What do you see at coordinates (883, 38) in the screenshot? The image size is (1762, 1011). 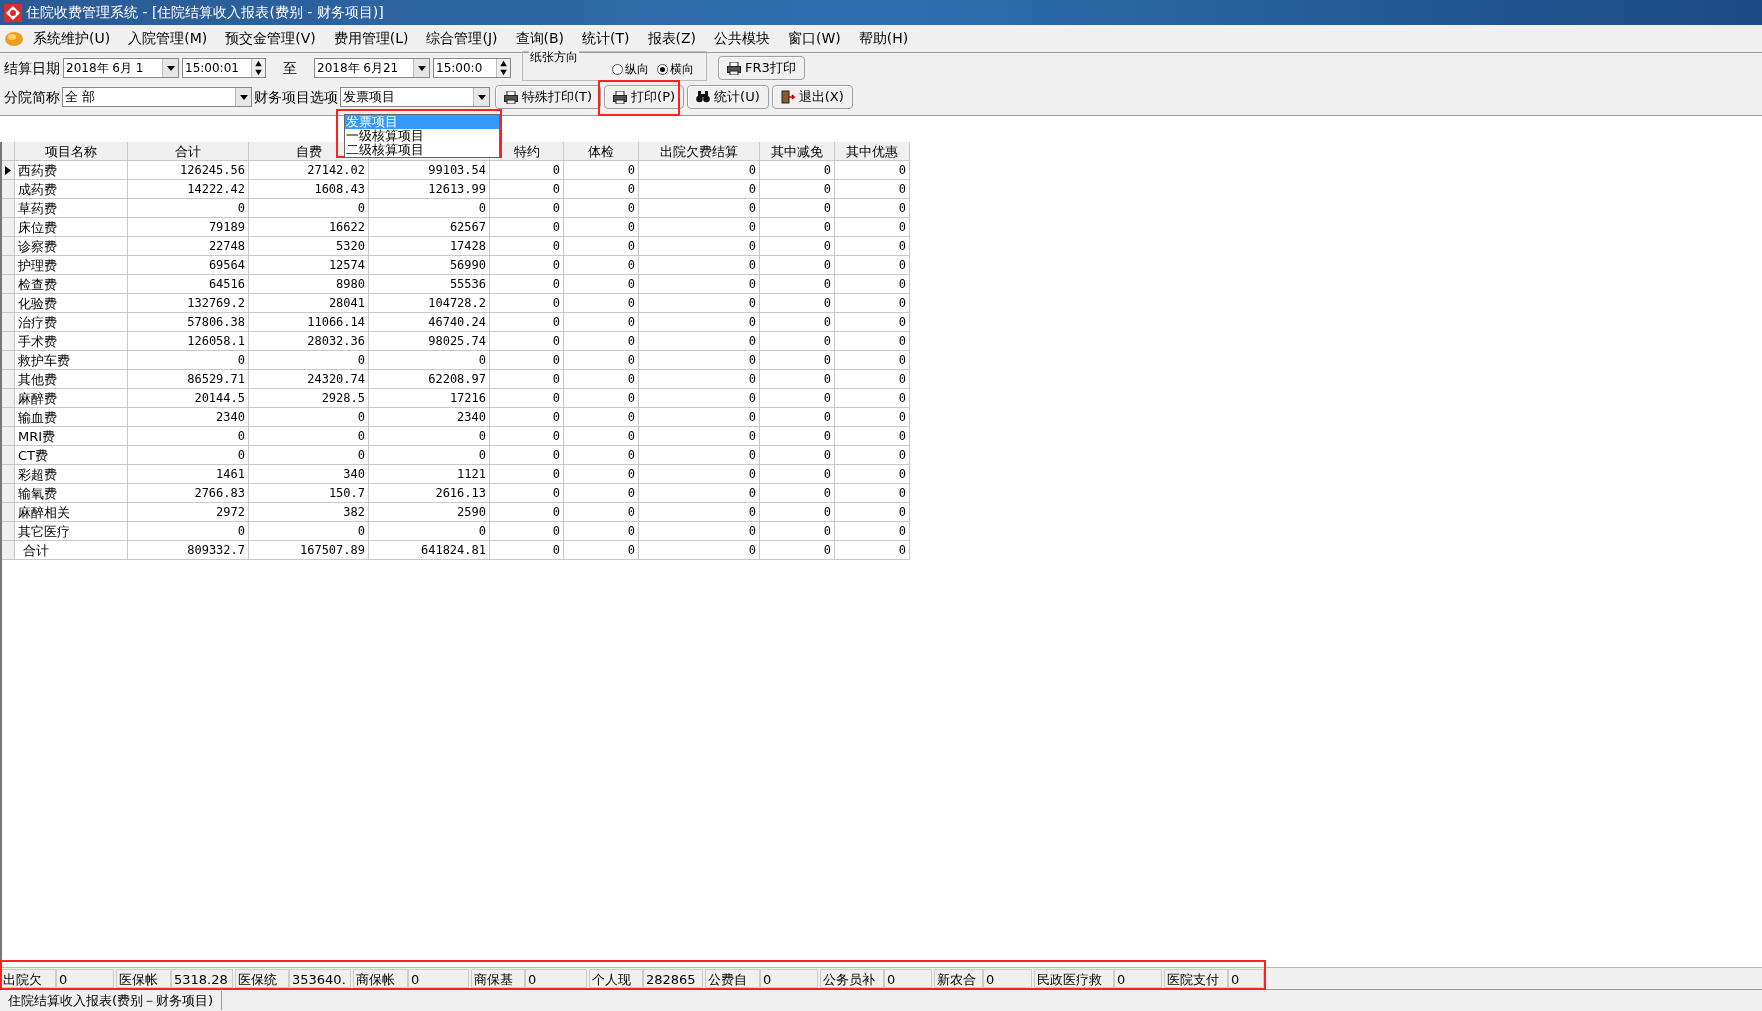 I see `menu-item: 帮助(H)` at bounding box center [883, 38].